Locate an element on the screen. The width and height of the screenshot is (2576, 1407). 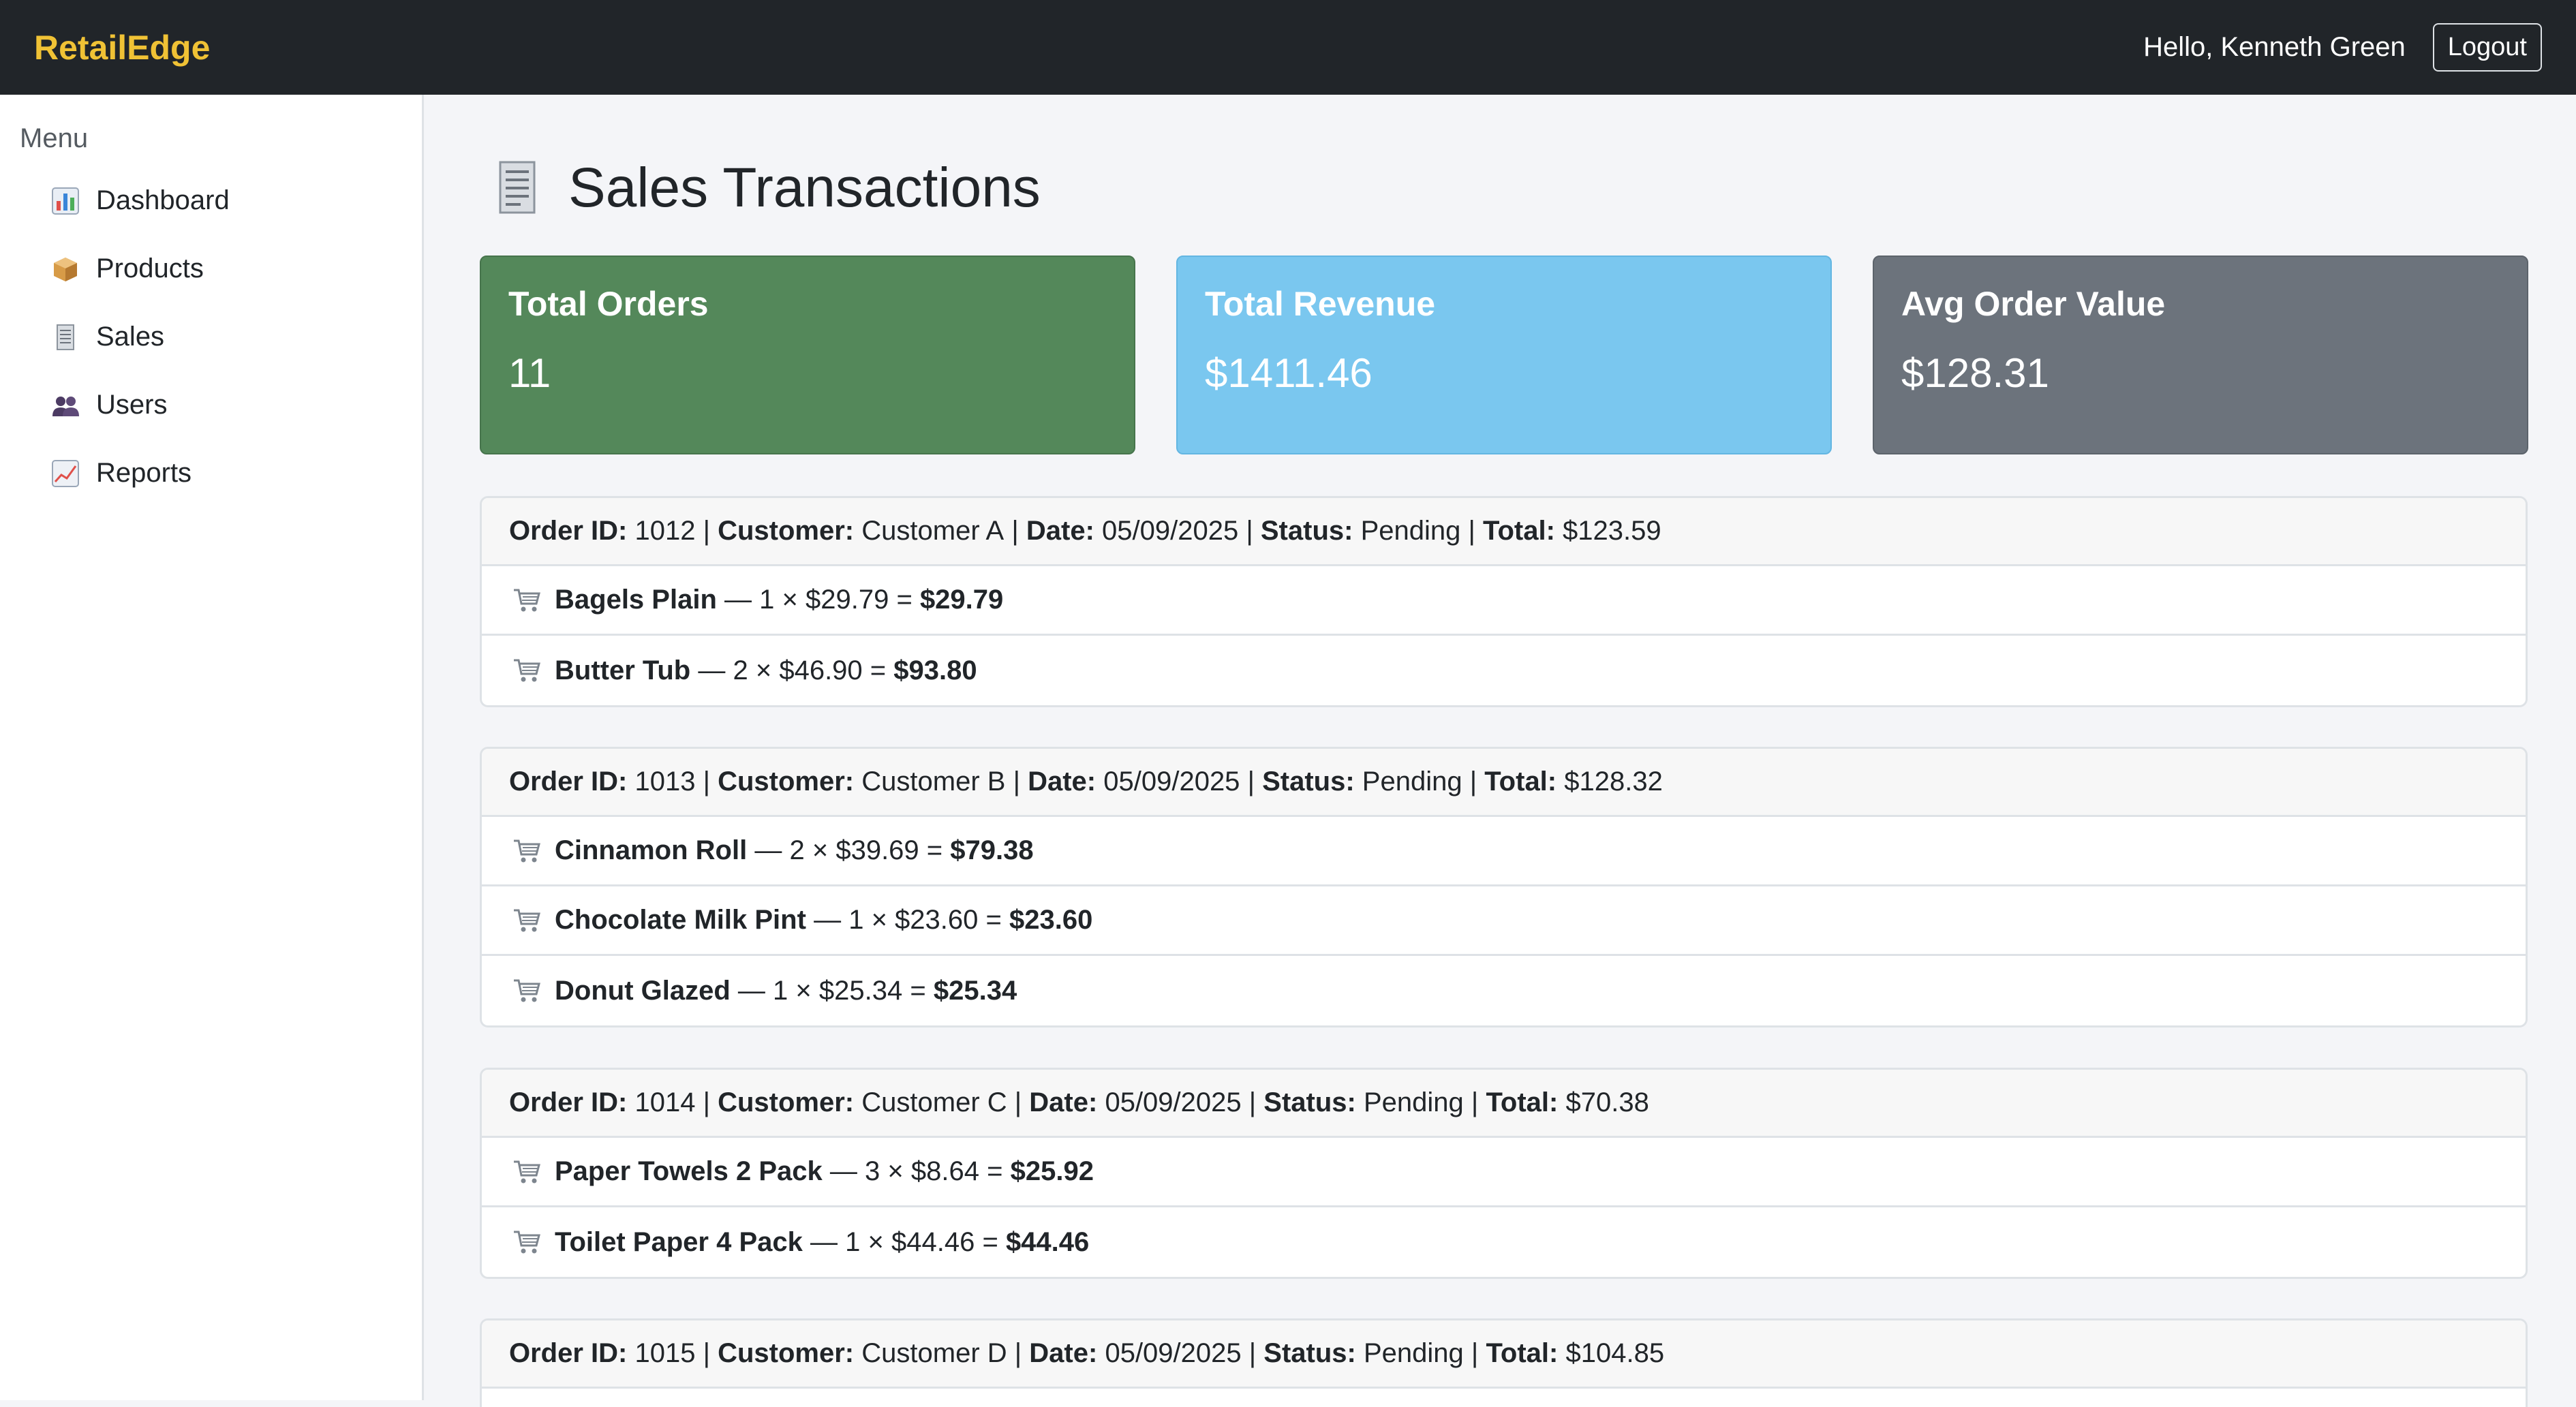
stat-label: Avg Order Value is located at coordinates (2033, 304).